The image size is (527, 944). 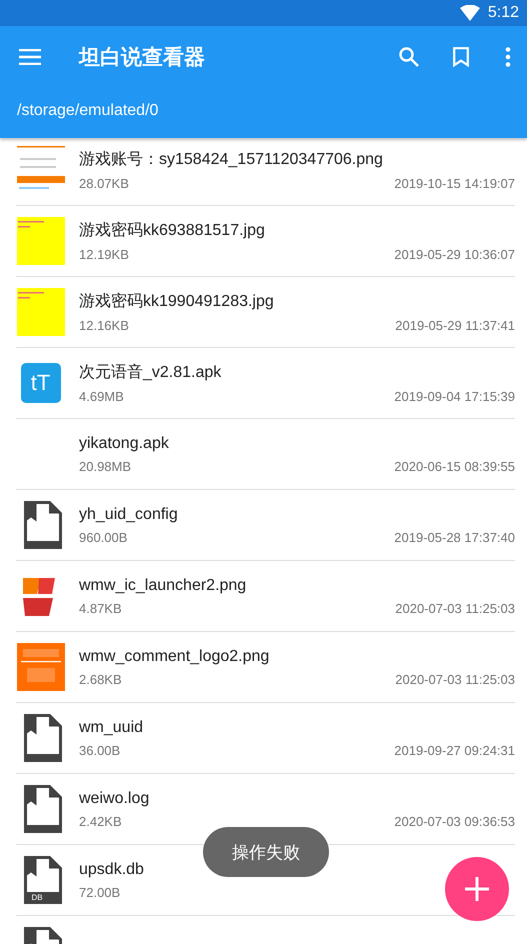 What do you see at coordinates (142, 58) in the screenshot?
I see `app-title: 坦白说查看器` at bounding box center [142, 58].